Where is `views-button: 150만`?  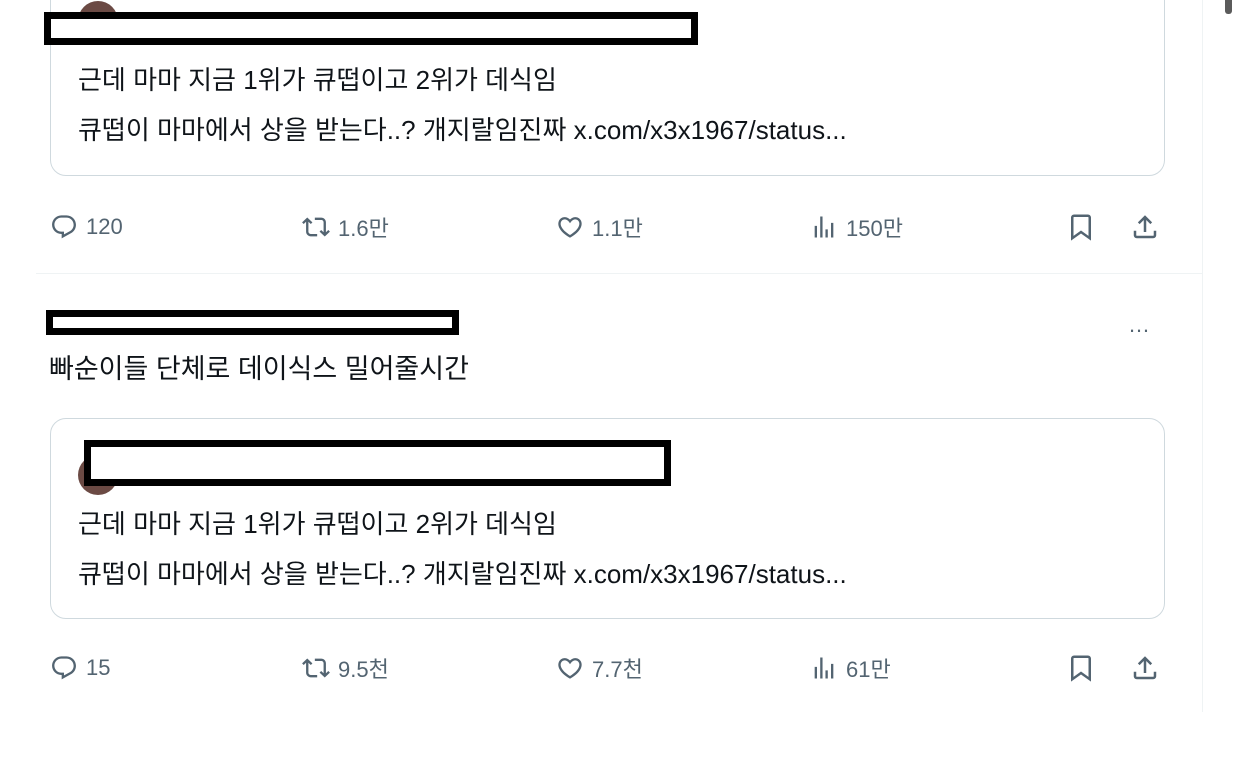
views-button: 150만 is located at coordinates (856, 227).